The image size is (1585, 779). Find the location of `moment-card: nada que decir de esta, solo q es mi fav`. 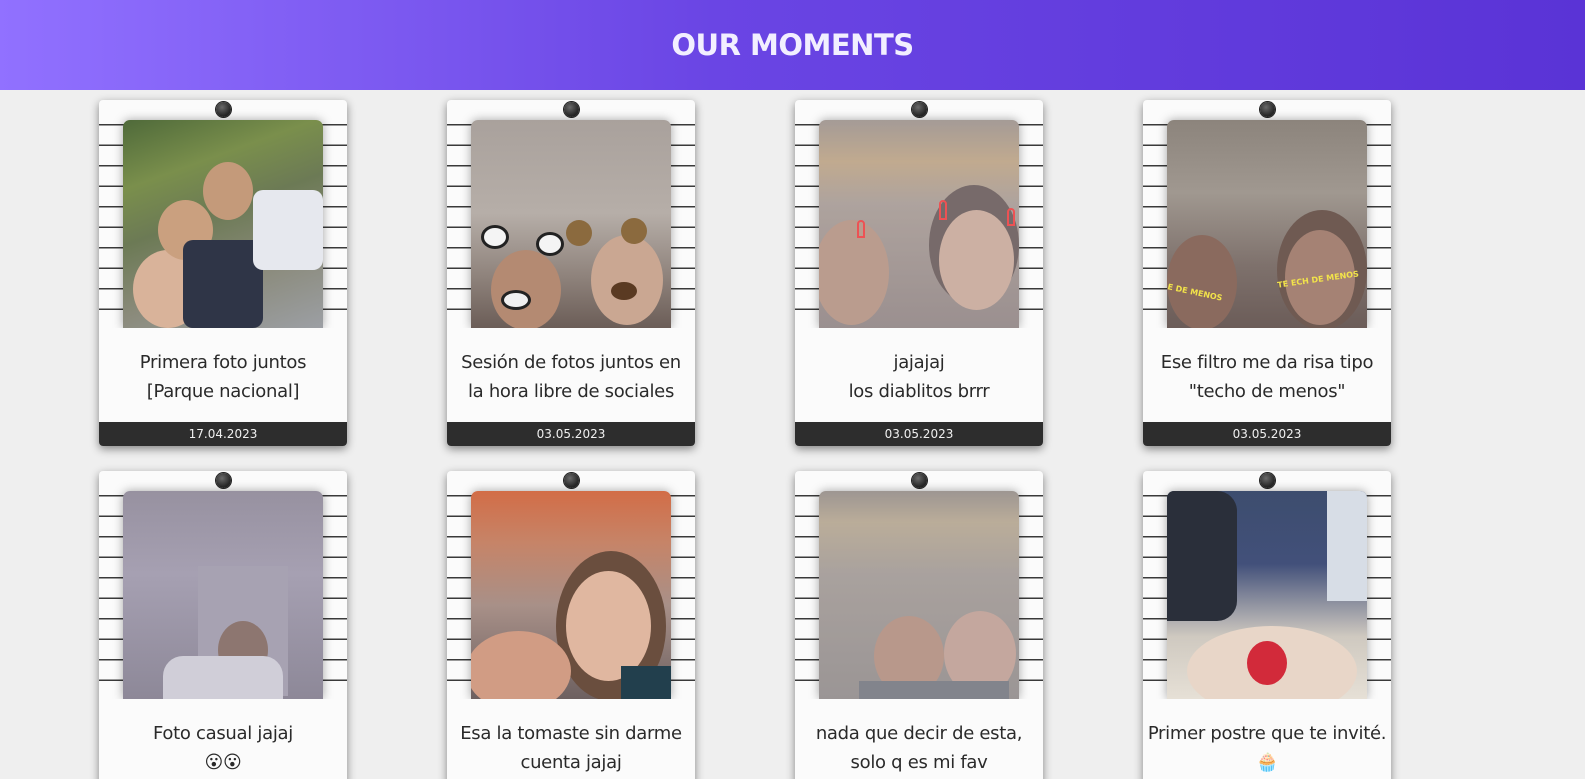

moment-card: nada que decir de esta, solo q es mi fav is located at coordinates (919, 625).